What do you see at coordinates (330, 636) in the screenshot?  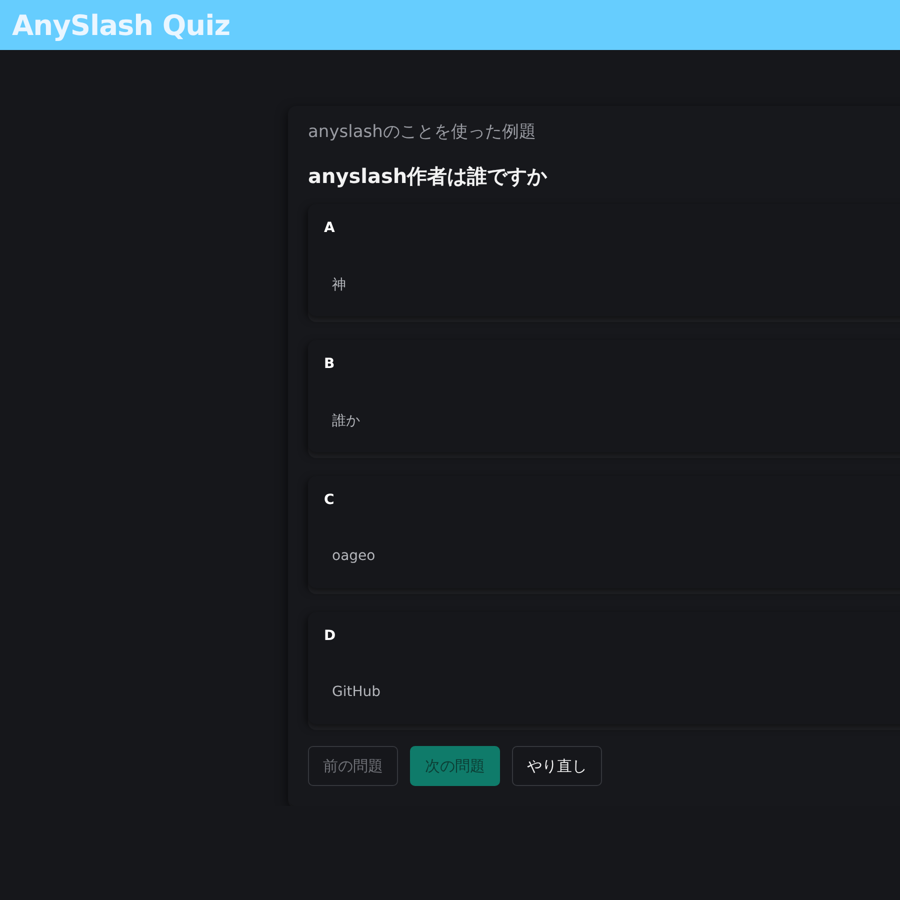 I see `option-letter: D` at bounding box center [330, 636].